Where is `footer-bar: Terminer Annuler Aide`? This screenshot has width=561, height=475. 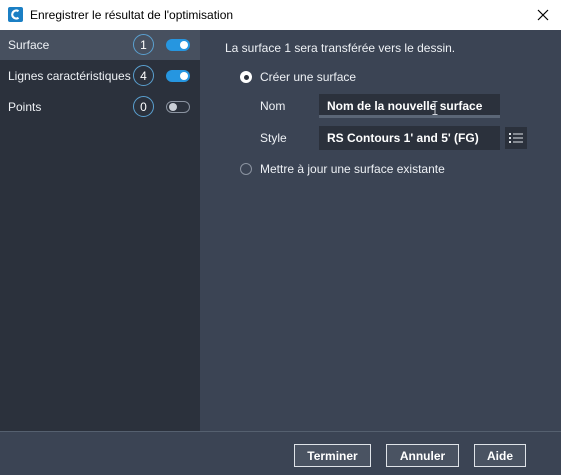
footer-bar: Terminer Annuler Aide is located at coordinates (280, 453).